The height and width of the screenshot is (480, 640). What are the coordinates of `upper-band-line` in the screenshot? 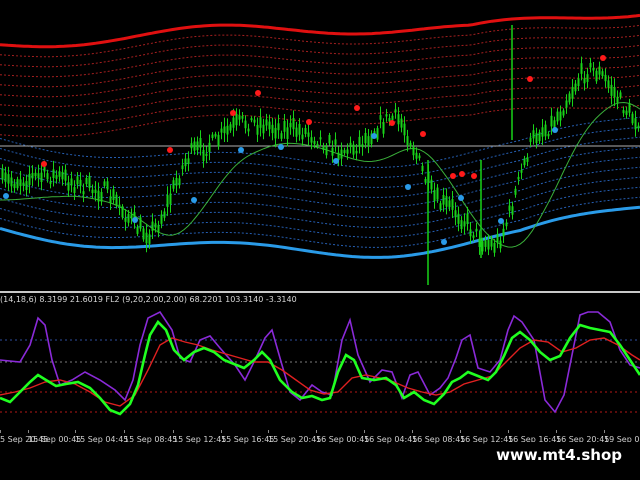 It's located at (320, 31).